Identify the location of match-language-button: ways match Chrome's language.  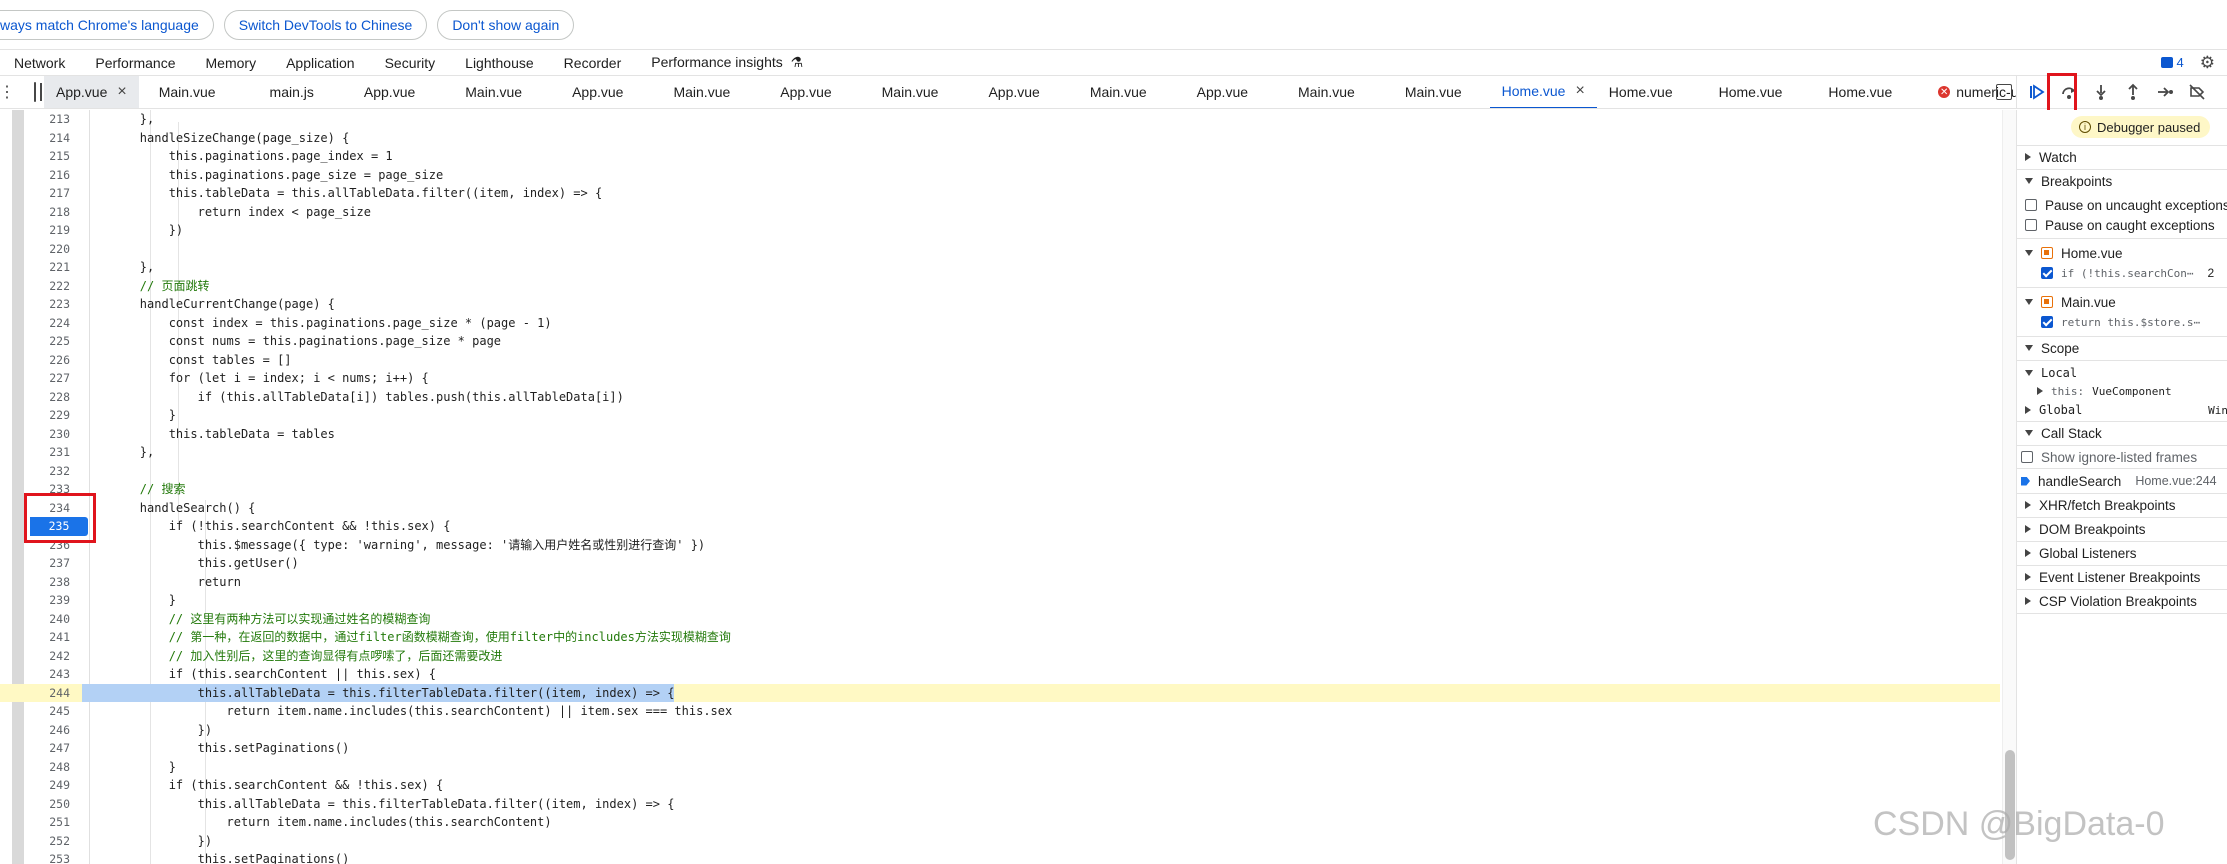
(107, 24).